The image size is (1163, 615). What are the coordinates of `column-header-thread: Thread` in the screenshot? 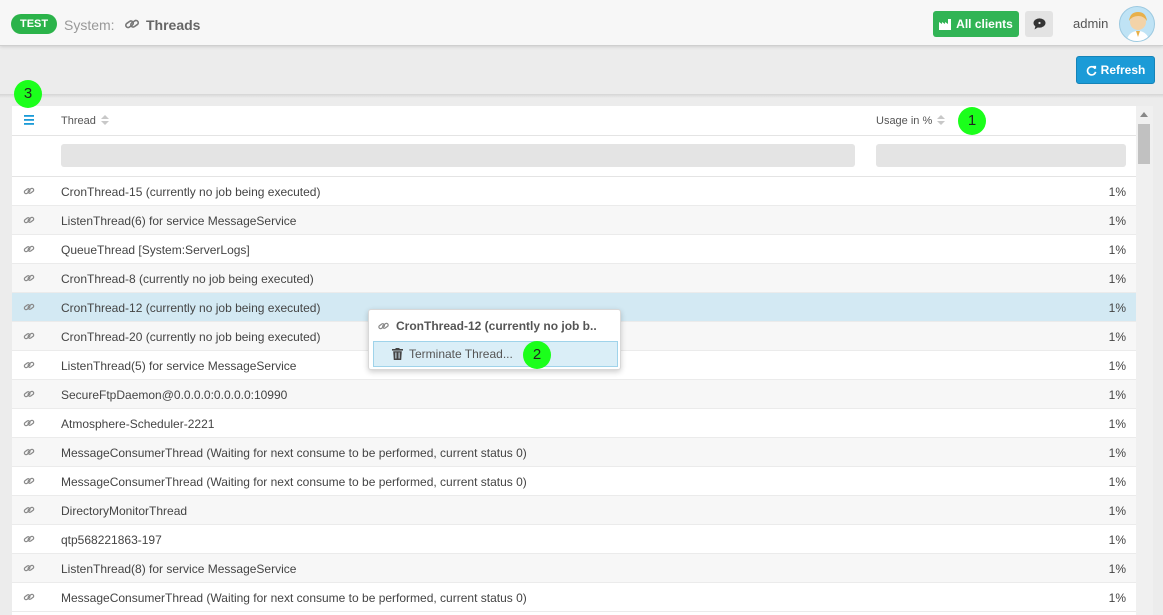 It's located at (85, 121).